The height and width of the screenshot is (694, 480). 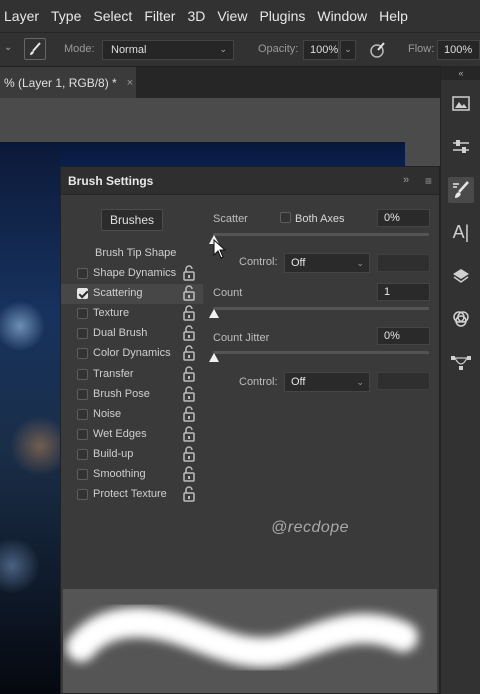 I want to click on brush-option-label: Dual Brush, so click(x=120, y=333).